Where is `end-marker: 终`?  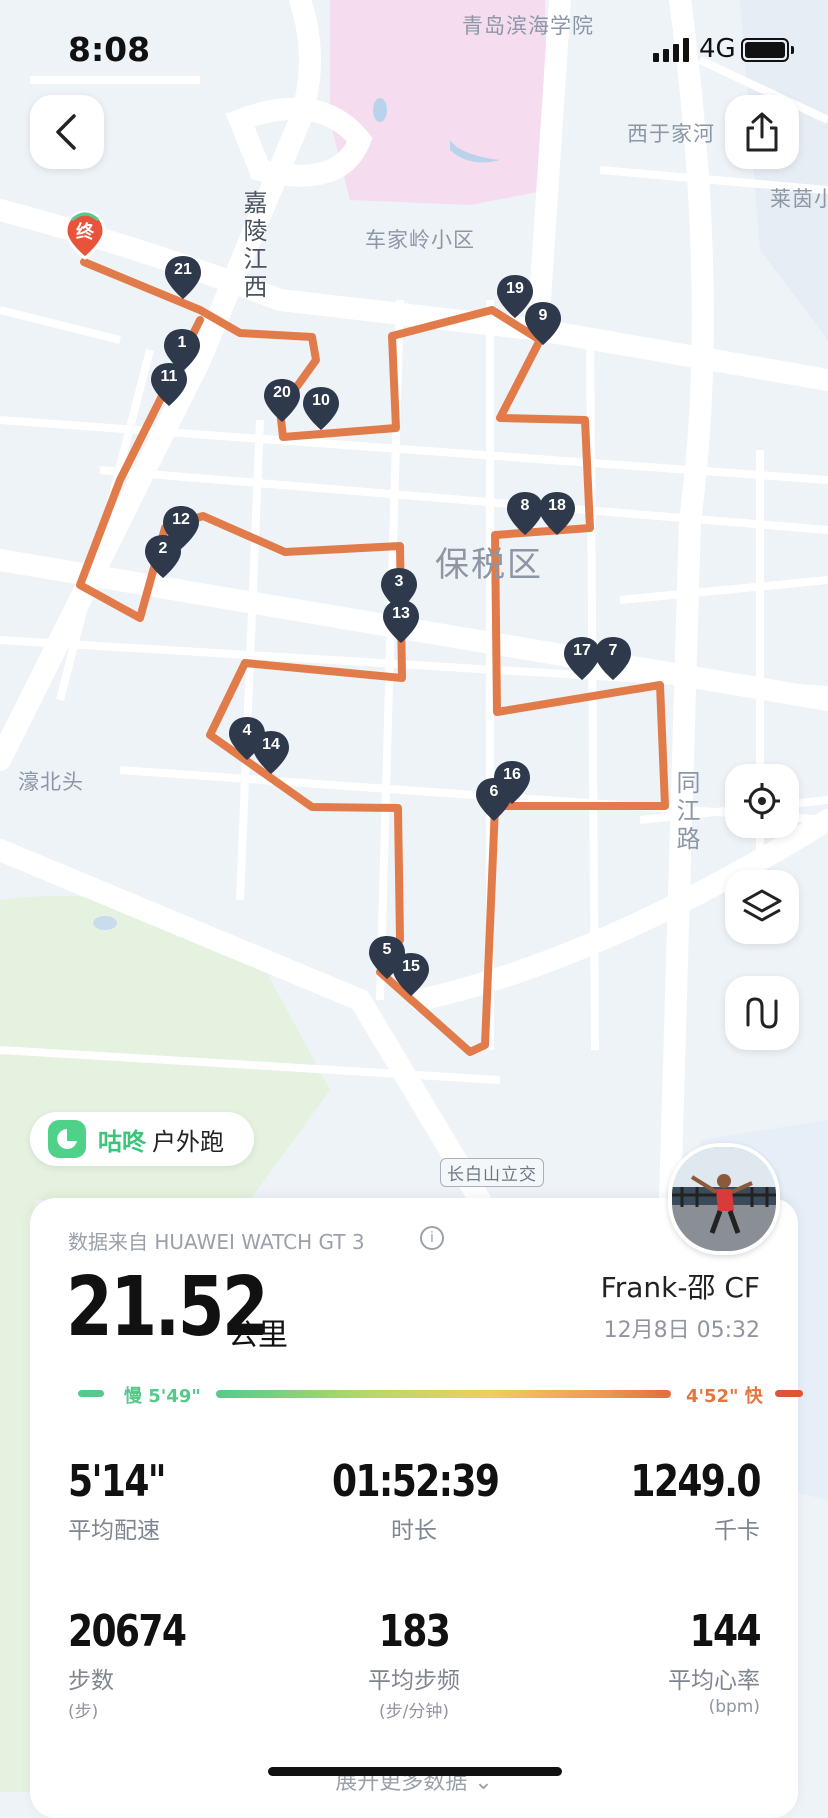
end-marker: 终 is located at coordinates (85, 236).